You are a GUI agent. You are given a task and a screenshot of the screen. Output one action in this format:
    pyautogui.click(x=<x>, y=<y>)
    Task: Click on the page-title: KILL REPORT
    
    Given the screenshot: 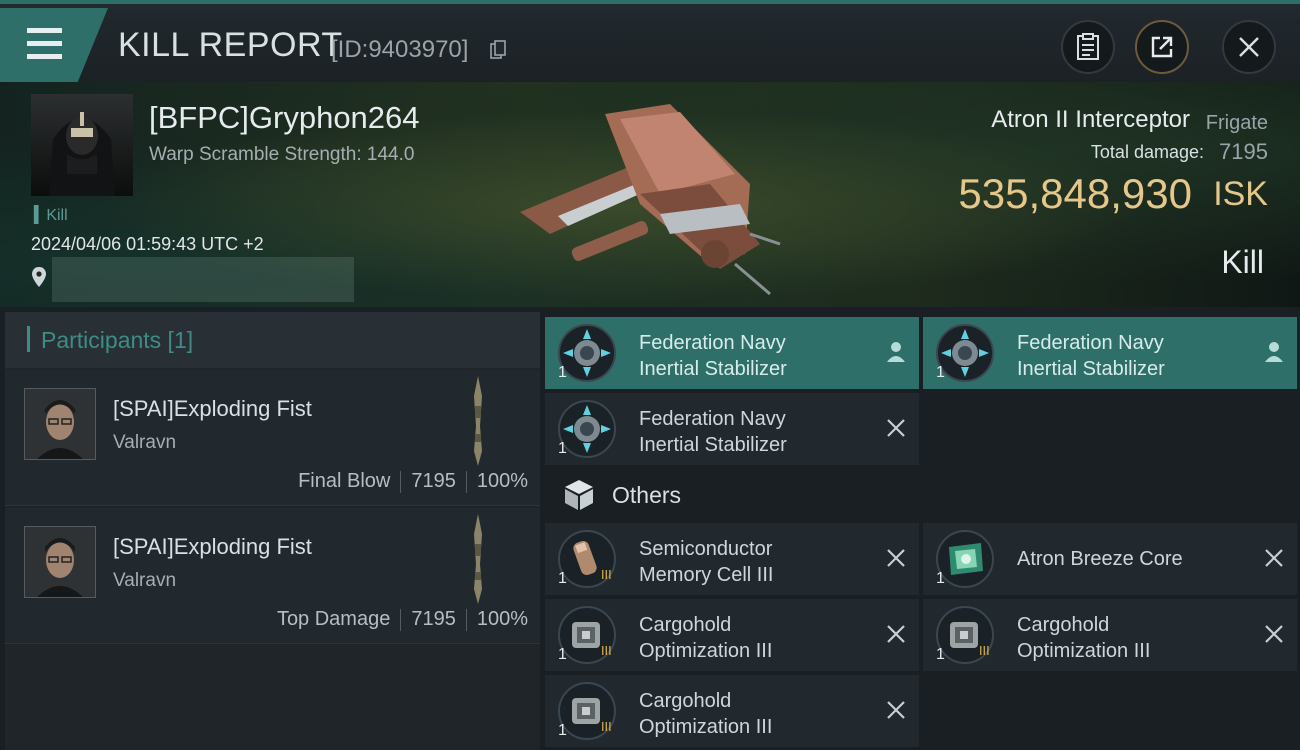 What is the action you would take?
    pyautogui.click(x=230, y=45)
    